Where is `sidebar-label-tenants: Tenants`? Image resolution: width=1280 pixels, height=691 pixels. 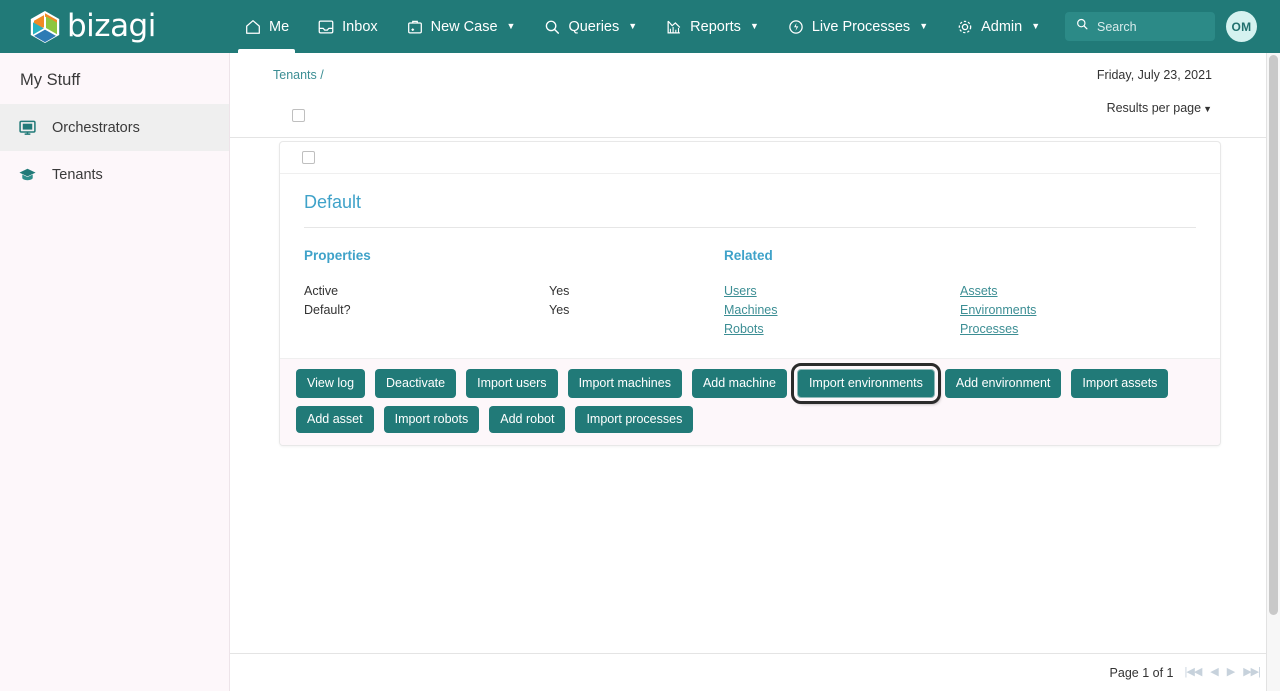
sidebar-label-tenants: Tenants is located at coordinates (77, 174).